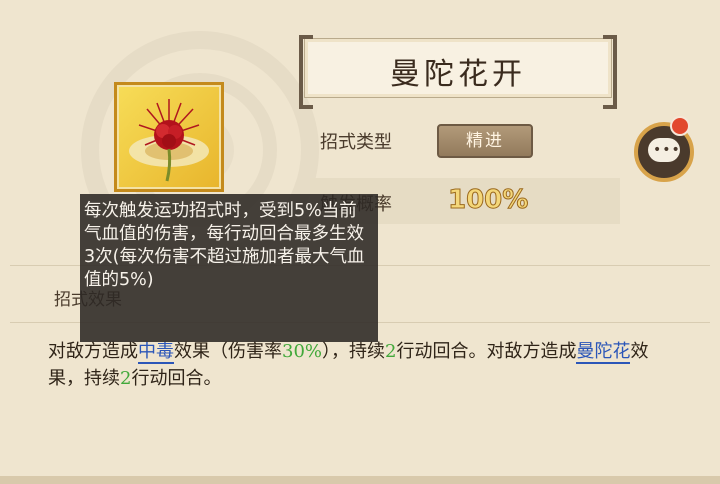 This screenshot has width=720, height=484. I want to click on chat-dots: •••, so click(667, 150).